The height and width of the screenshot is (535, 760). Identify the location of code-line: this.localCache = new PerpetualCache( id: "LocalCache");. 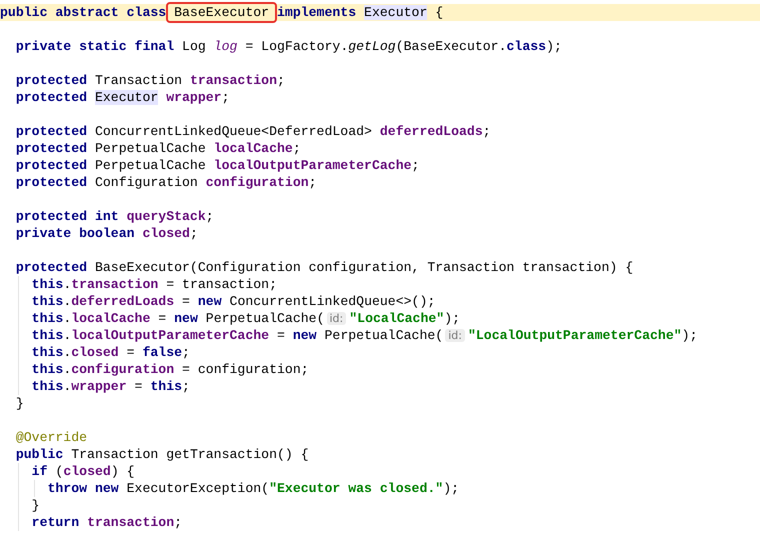
(380, 318).